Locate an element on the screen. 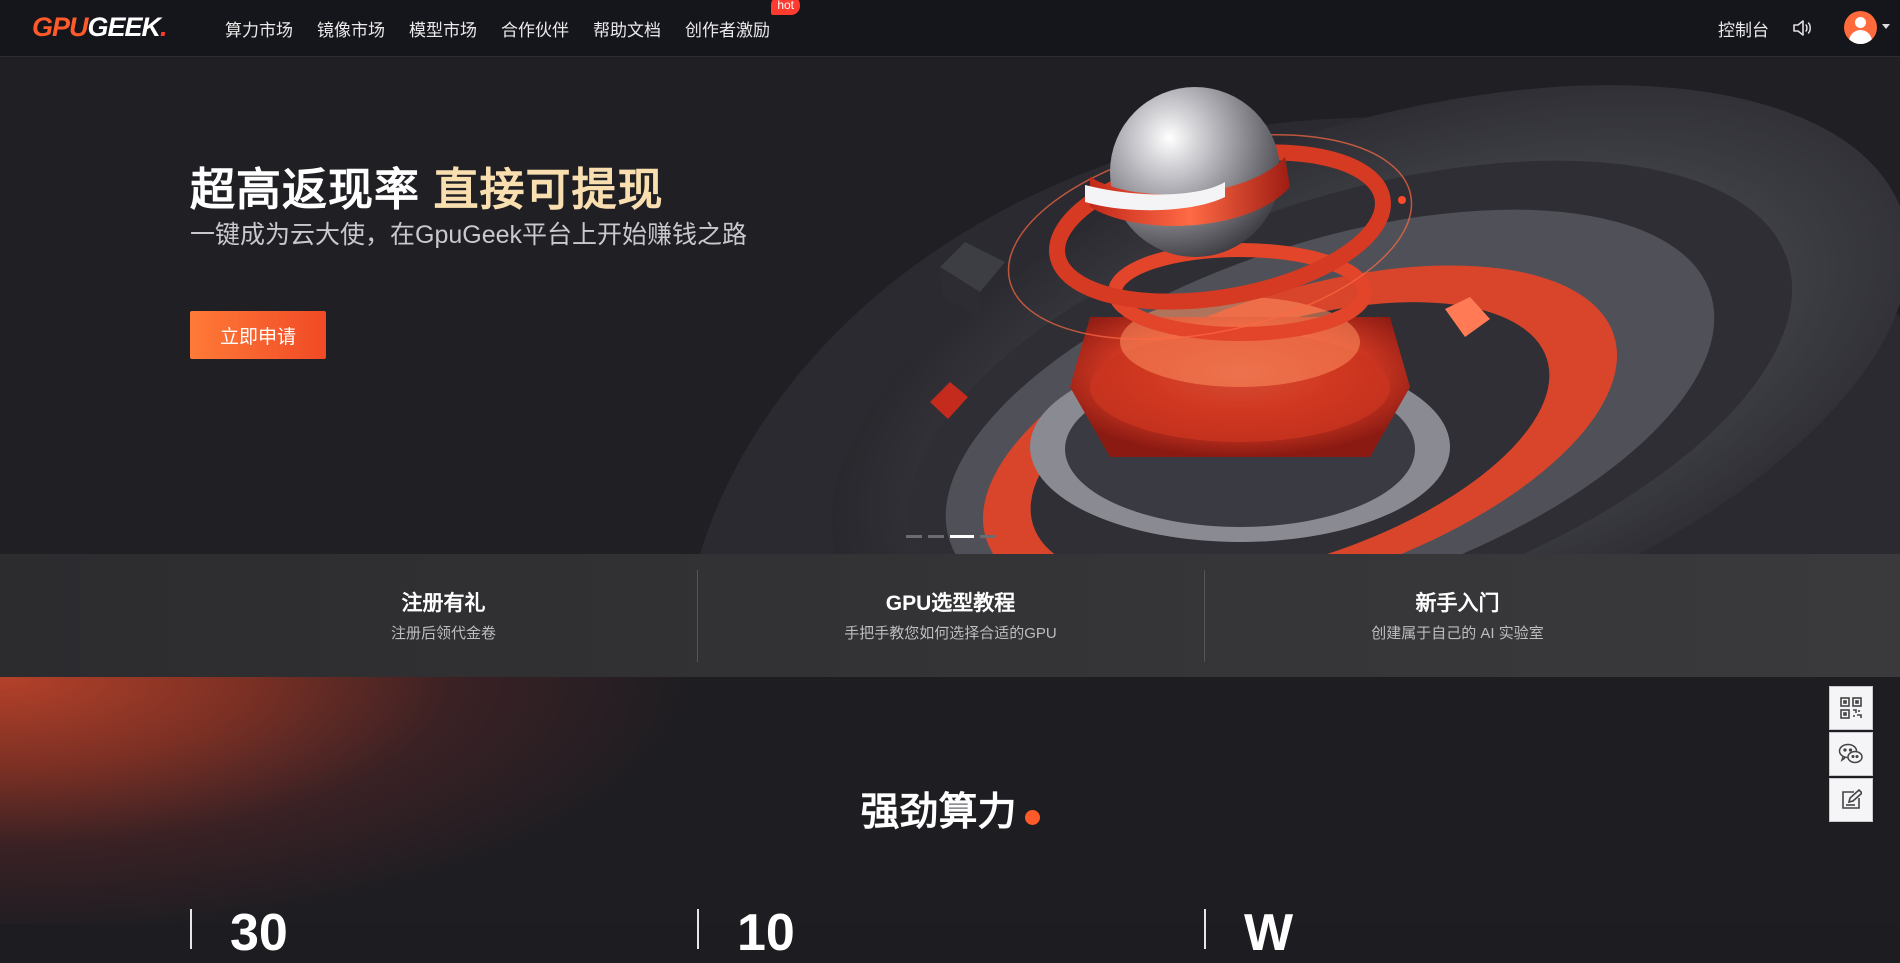 This screenshot has height=963, width=1900. feature-title: 注册有礼 is located at coordinates (443, 603).